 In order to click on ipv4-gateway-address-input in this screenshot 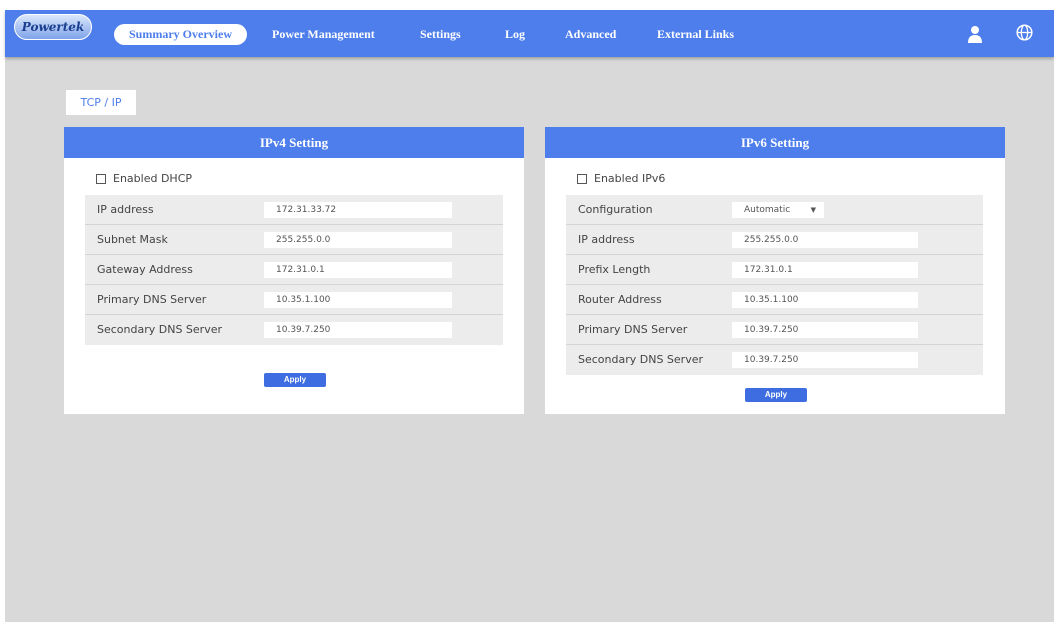, I will do `click(358, 270)`.